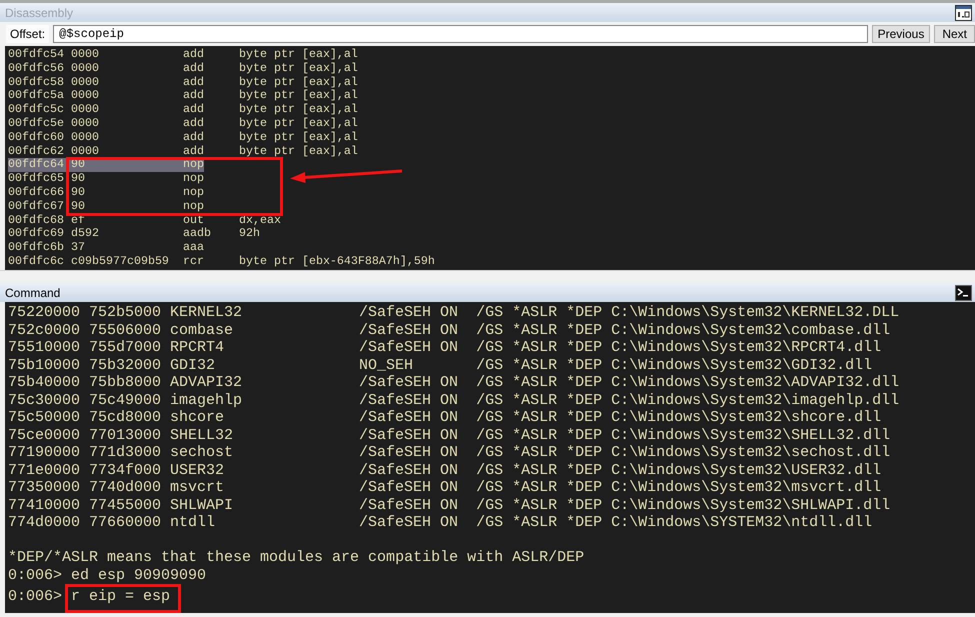 The image size is (975, 617). I want to click on disassembly-line: 00fdfc56 0000 add byte ptr [eax],al, so click(183, 69).